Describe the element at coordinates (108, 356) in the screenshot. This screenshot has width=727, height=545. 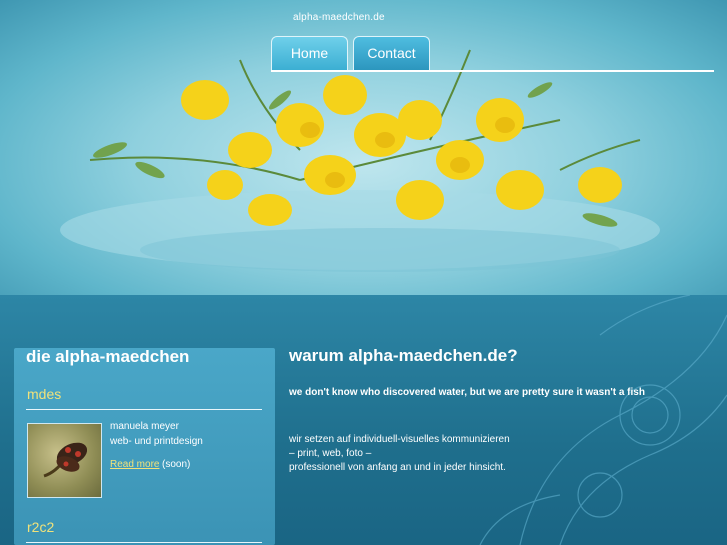
I see `sidebar-title: die alpha-maedchen` at that location.